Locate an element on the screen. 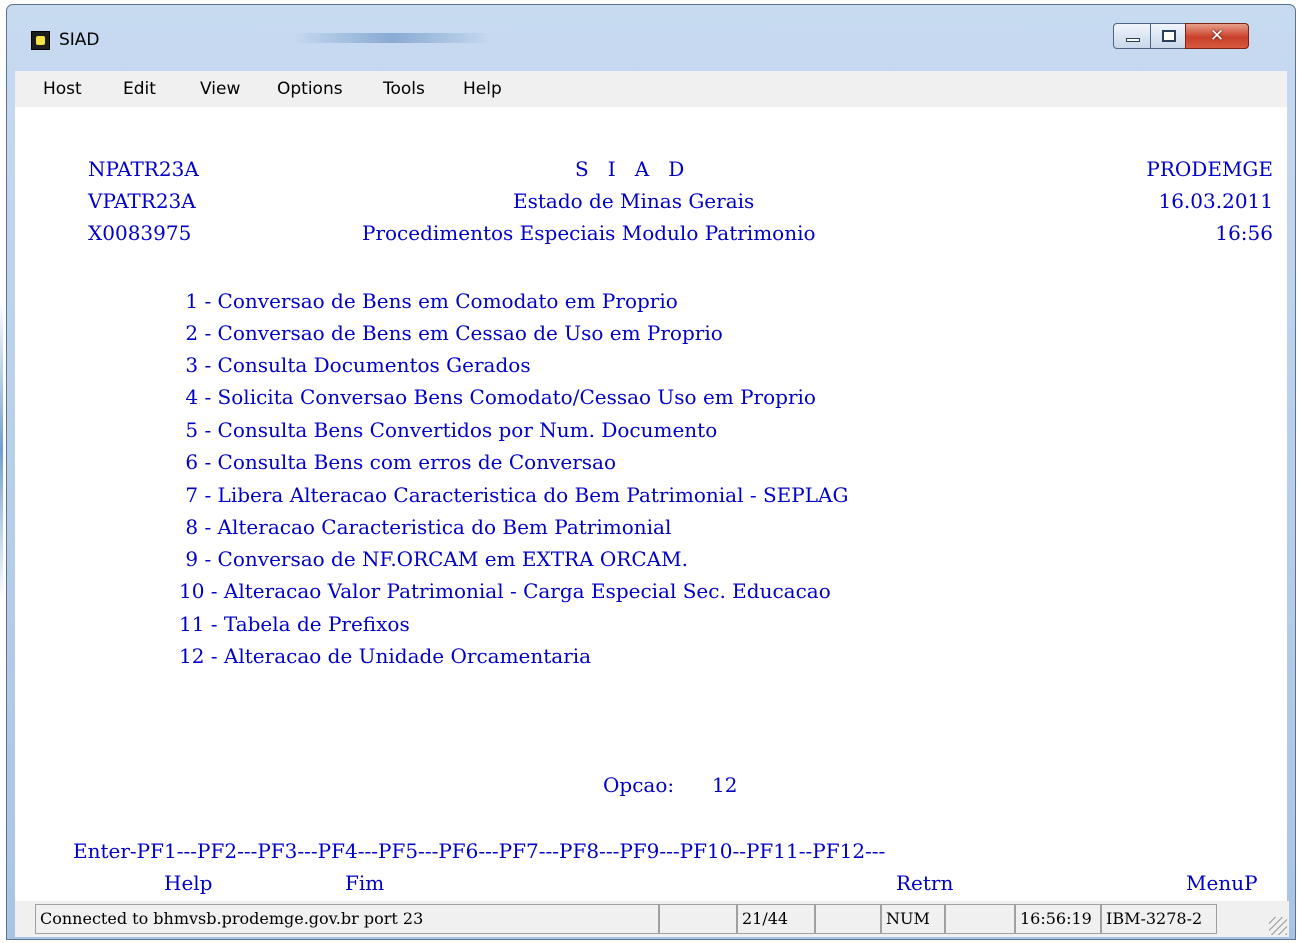 The height and width of the screenshot is (943, 1298). option-input: 12 is located at coordinates (724, 785).